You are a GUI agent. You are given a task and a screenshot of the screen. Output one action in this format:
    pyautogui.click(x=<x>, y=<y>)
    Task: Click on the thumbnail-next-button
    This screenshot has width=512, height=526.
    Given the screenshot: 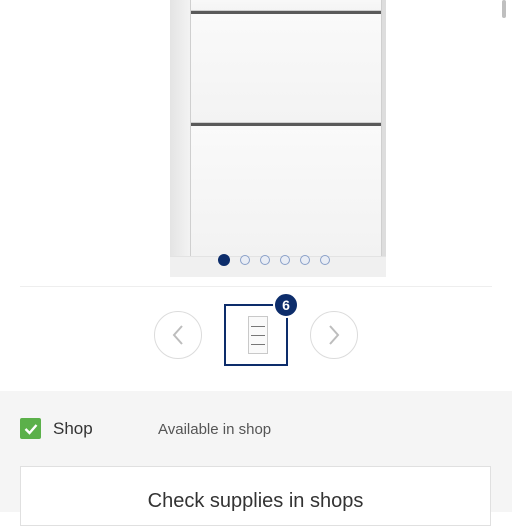 What is the action you would take?
    pyautogui.click(x=334, y=335)
    